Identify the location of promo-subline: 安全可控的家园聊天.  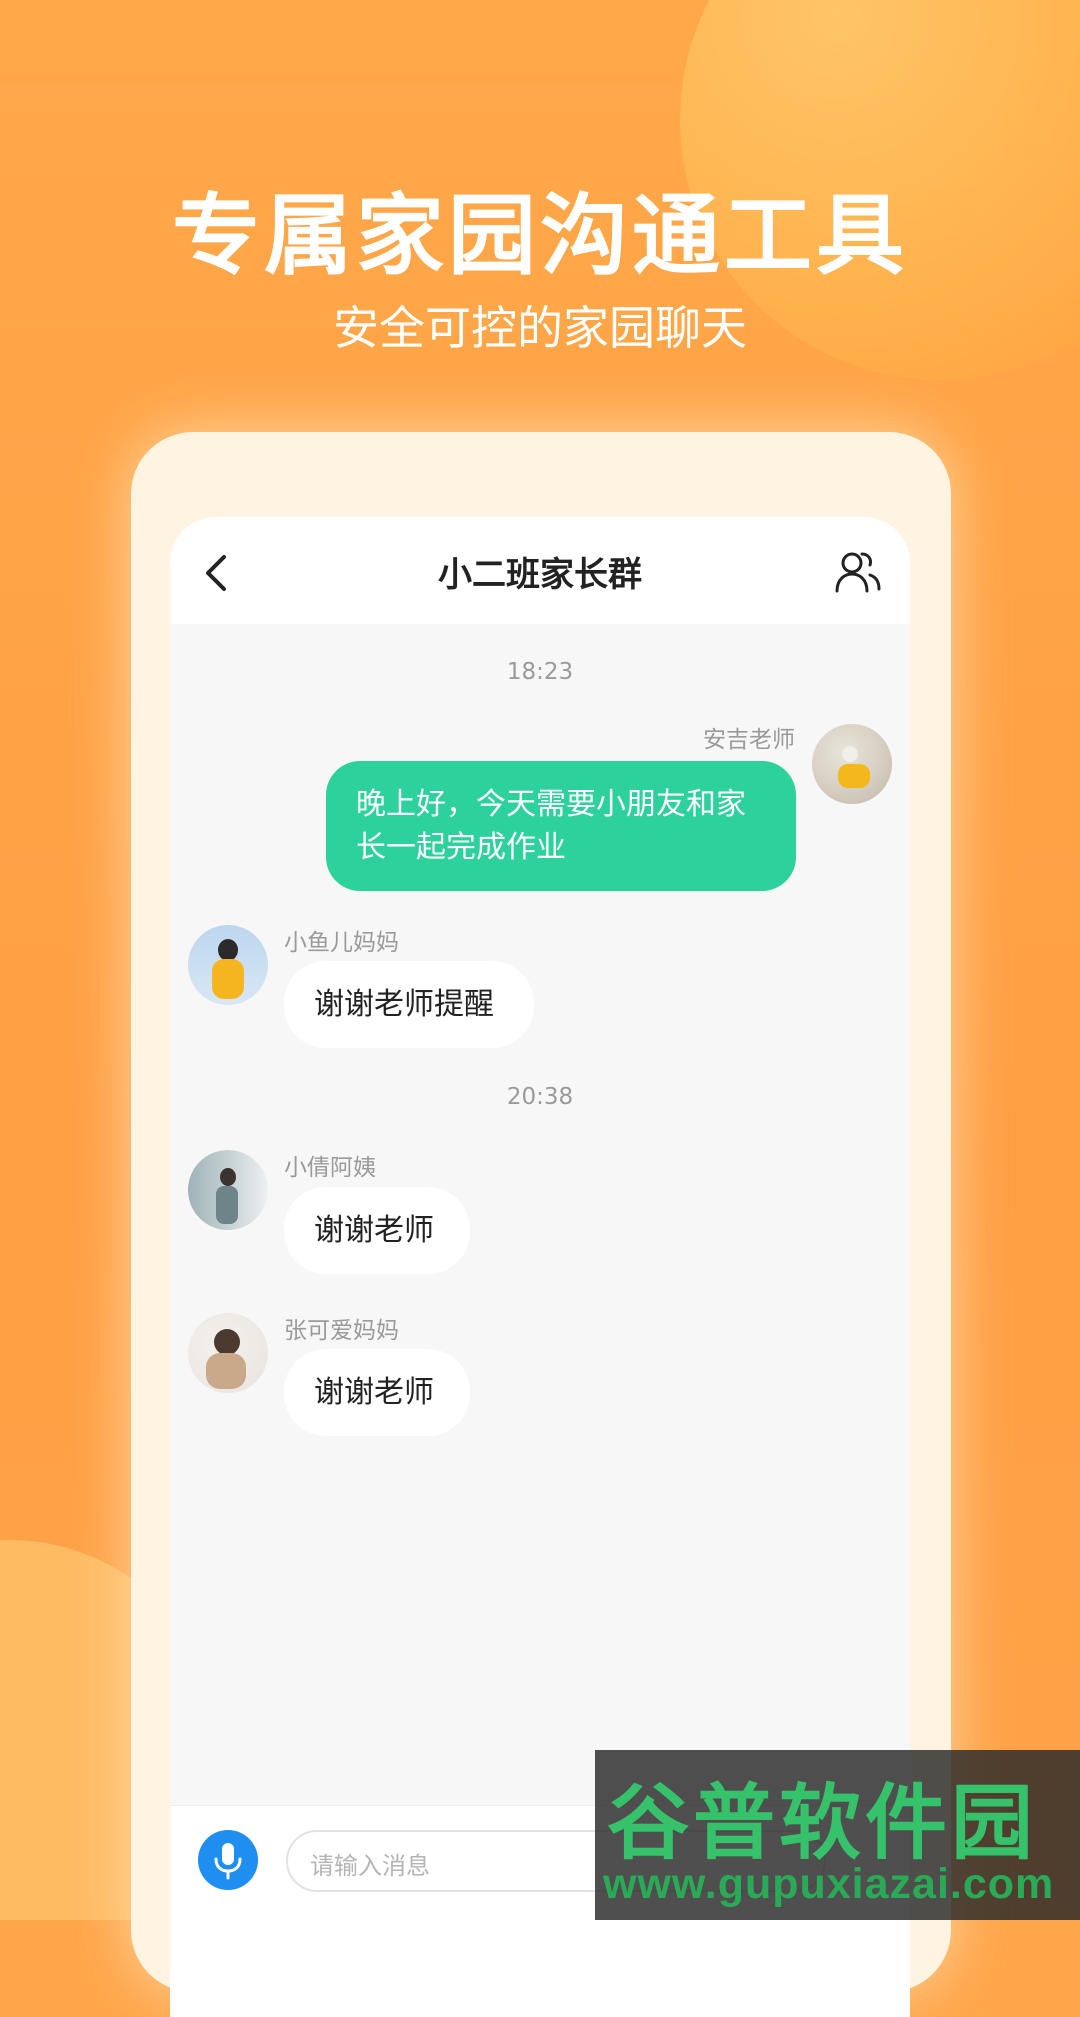
(540, 328).